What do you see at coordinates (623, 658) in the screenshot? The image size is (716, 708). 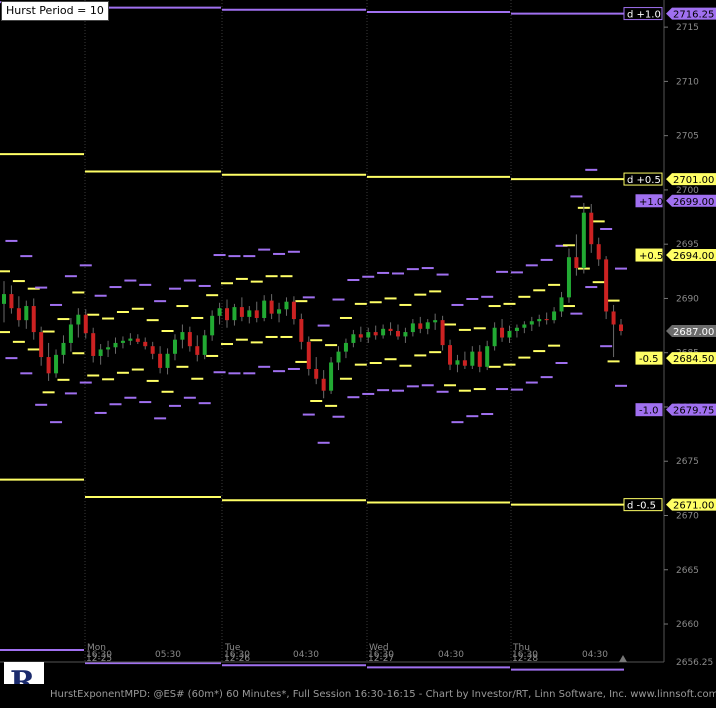 I see `scroll-marker-icon` at bounding box center [623, 658].